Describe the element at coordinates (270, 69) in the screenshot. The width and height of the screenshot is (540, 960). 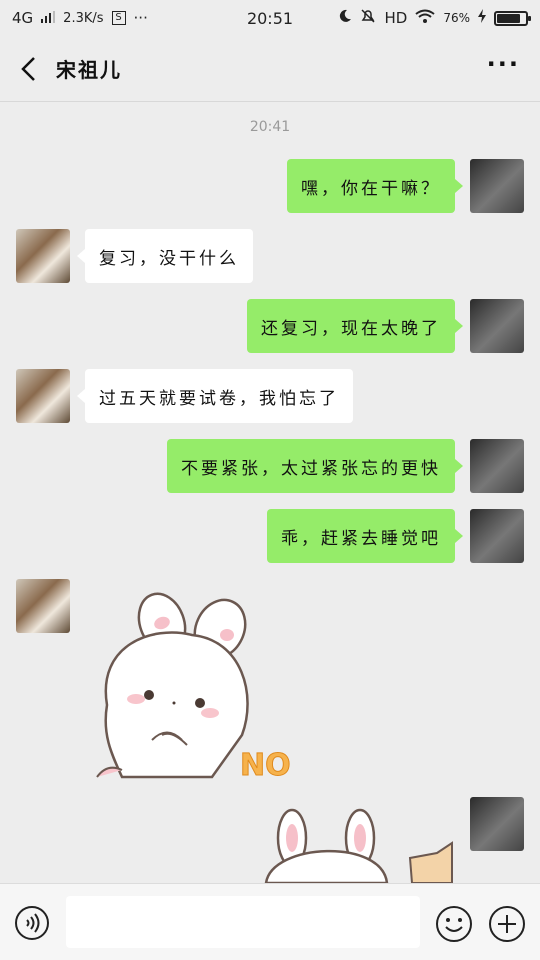
I see `chat-header: 宋祖儿 ···` at that location.